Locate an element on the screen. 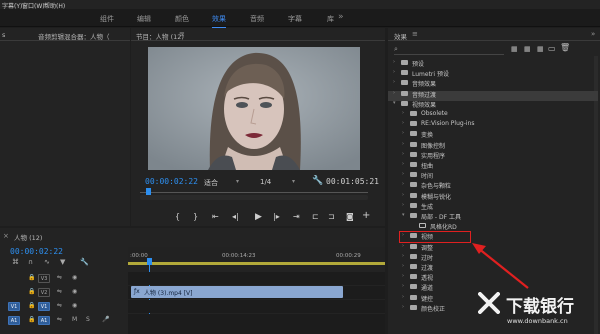 This screenshot has width=600, height=334. folder-new-icon: ▭ is located at coordinates (552, 48).